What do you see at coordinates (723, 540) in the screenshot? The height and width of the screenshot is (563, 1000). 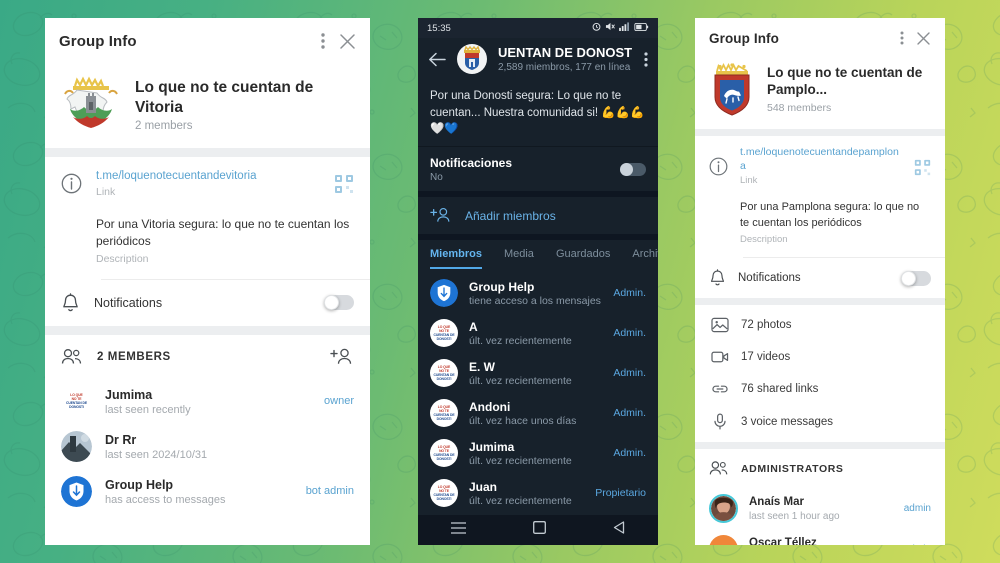 I see `initials-avatar: OT` at bounding box center [723, 540].